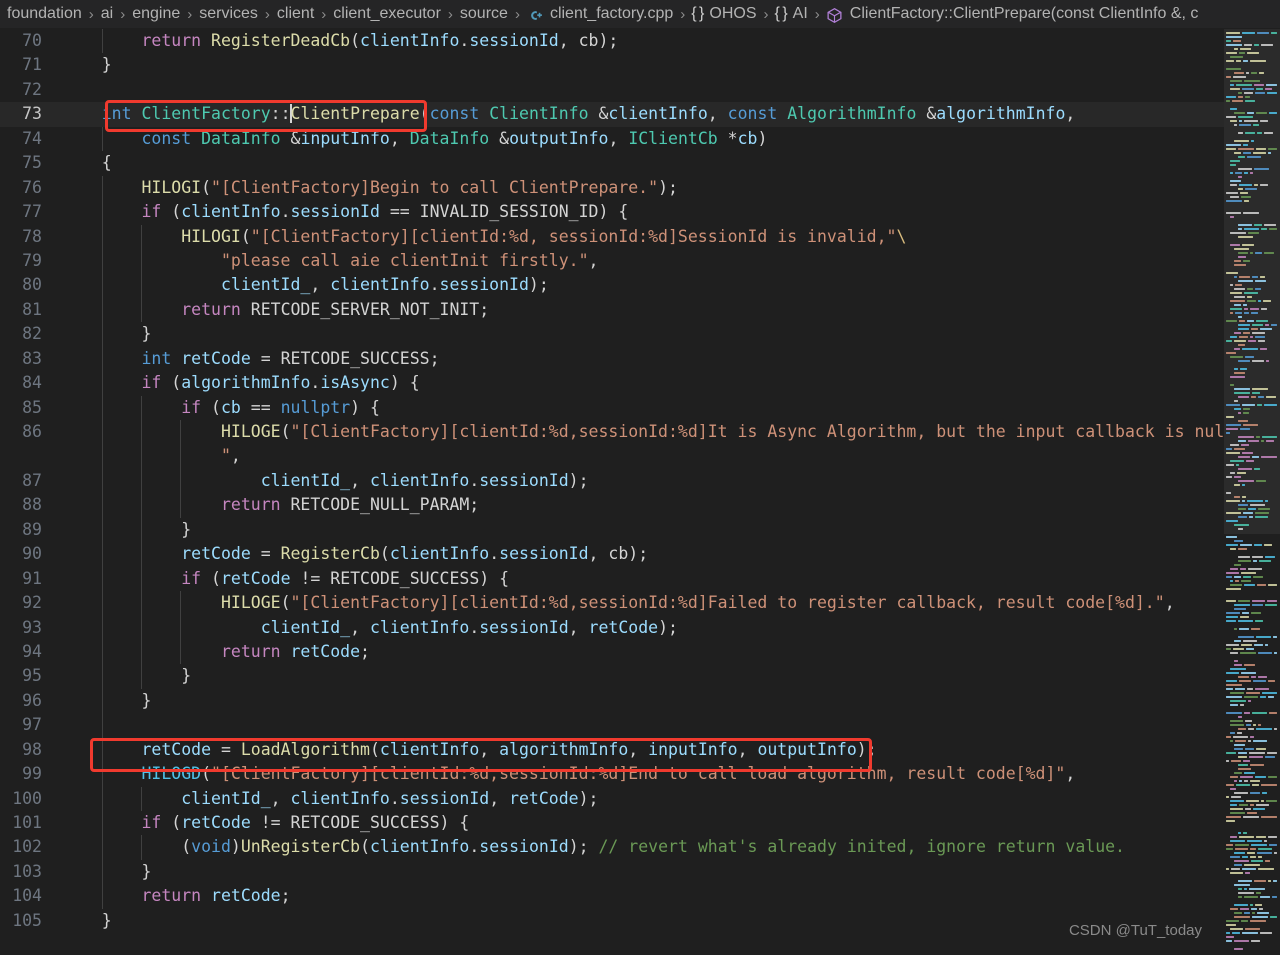 The height and width of the screenshot is (955, 1280). I want to click on breadcrumb-item-foundation: foundation, so click(44, 14).